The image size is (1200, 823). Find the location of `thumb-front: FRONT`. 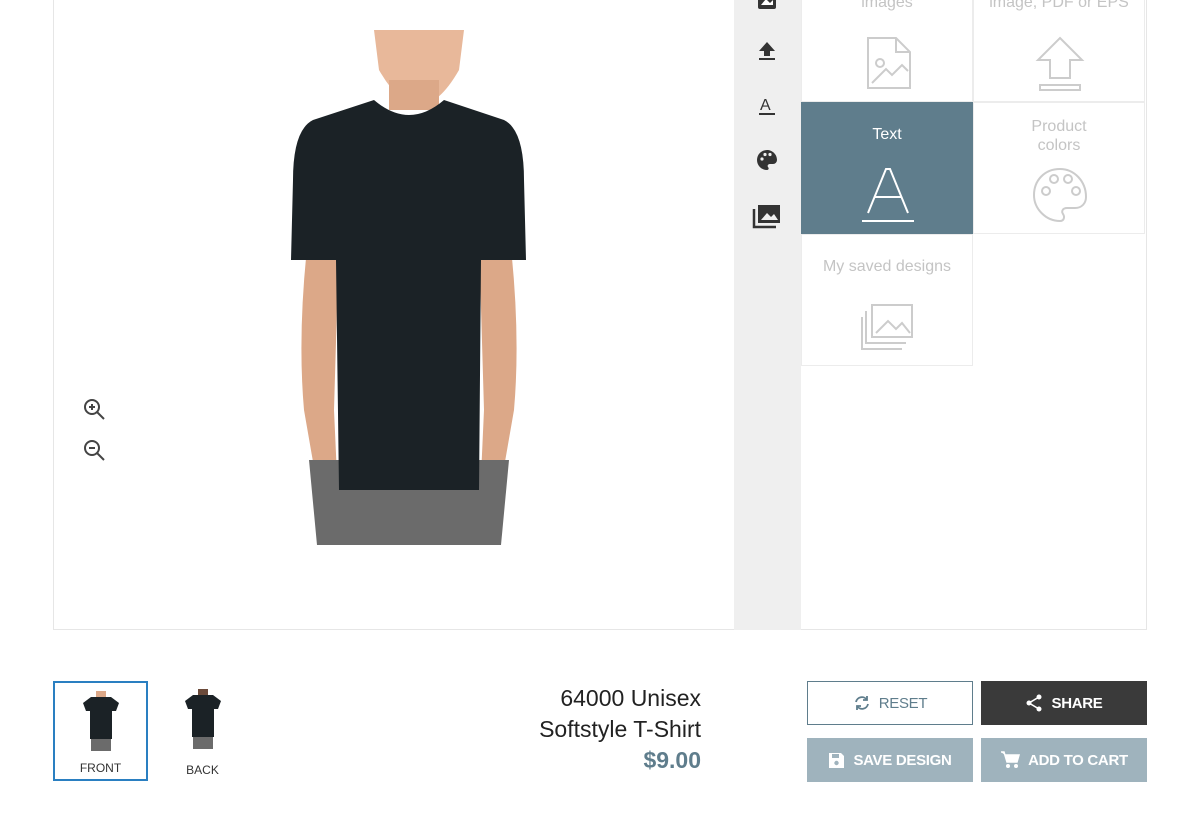

thumb-front: FRONT is located at coordinates (100, 731).